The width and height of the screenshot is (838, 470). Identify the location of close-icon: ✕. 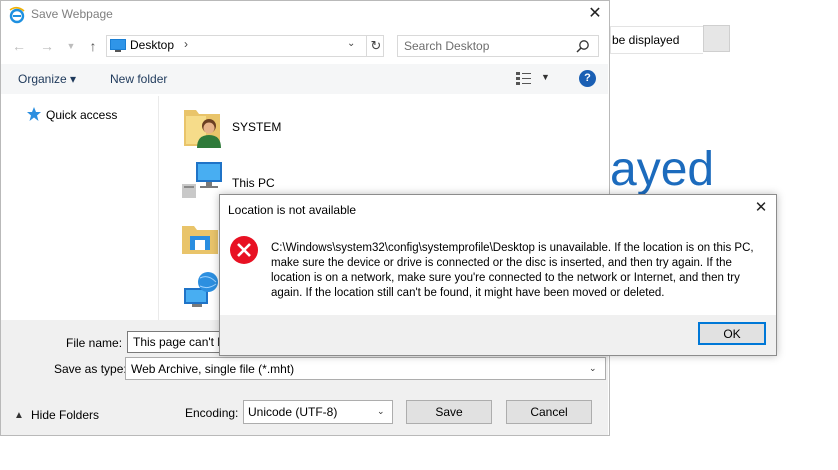
(761, 208).